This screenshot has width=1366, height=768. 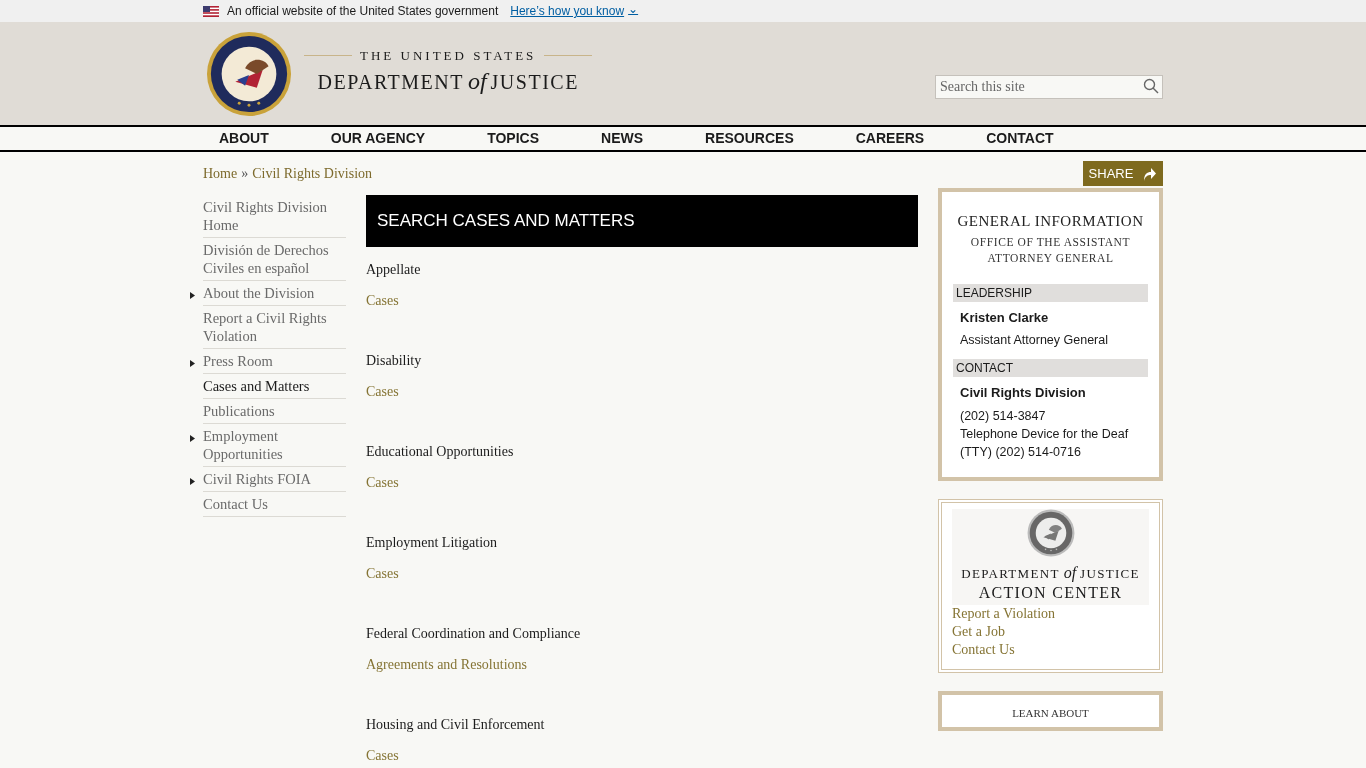 What do you see at coordinates (363, 11) in the screenshot?
I see `official-website-notice: An official website of the United States government` at bounding box center [363, 11].